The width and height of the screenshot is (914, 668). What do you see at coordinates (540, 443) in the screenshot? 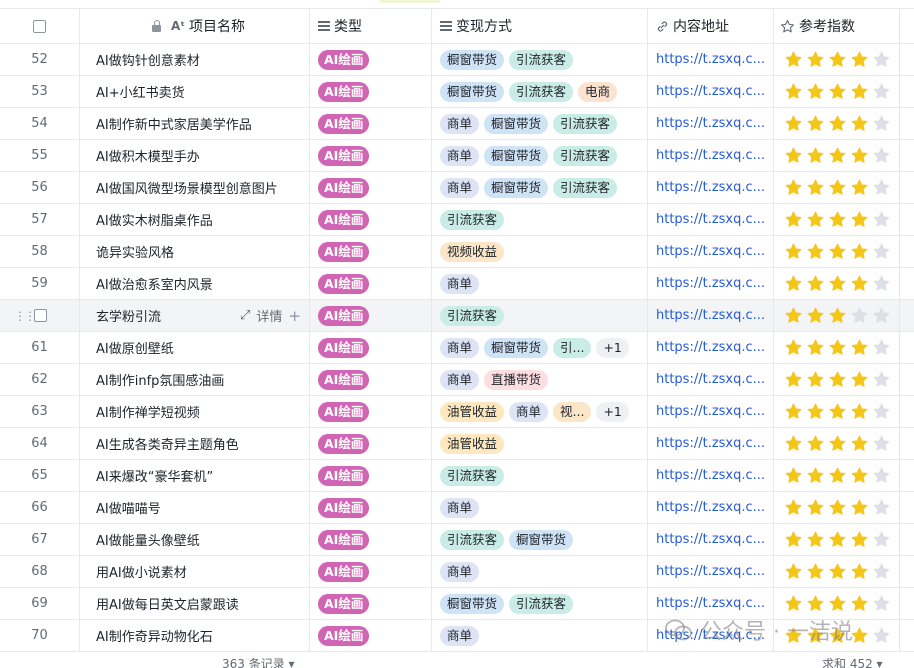
I see `way-cell: 油管收益` at bounding box center [540, 443].